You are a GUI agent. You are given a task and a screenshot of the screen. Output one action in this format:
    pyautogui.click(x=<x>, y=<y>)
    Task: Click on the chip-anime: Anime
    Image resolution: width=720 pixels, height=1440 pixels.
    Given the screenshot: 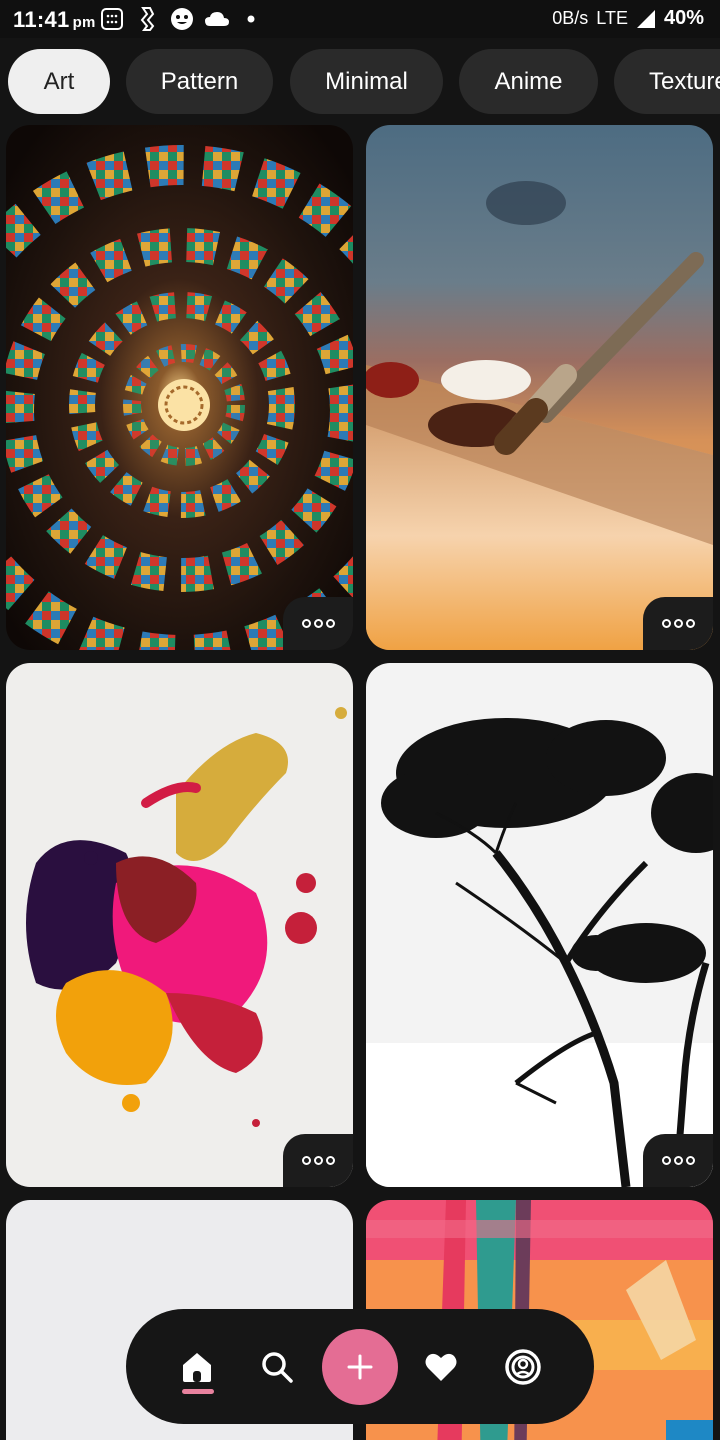 What is the action you would take?
    pyautogui.click(x=528, y=81)
    